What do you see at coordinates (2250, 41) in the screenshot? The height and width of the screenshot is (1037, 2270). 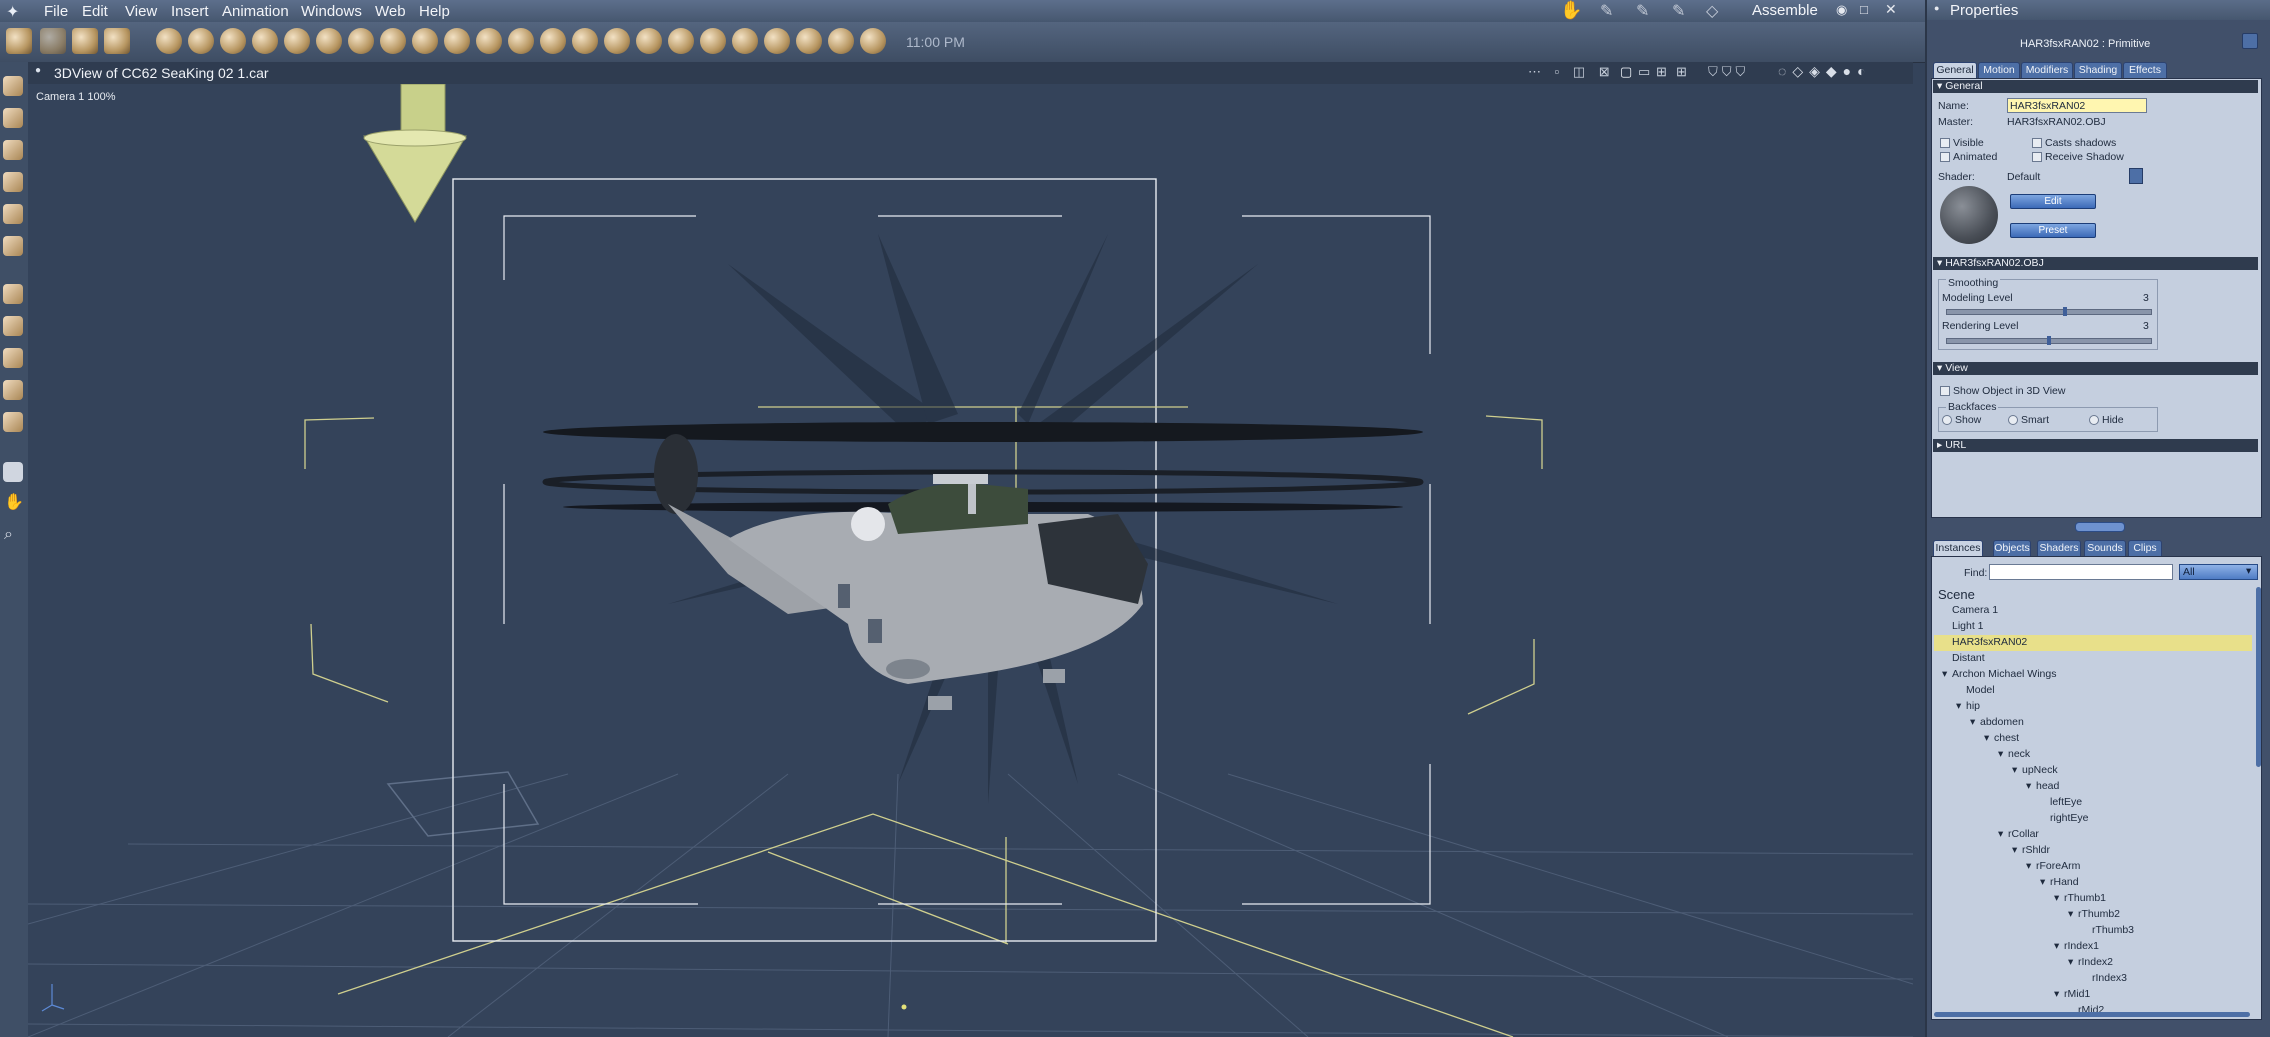 I see `panel-options-button` at bounding box center [2250, 41].